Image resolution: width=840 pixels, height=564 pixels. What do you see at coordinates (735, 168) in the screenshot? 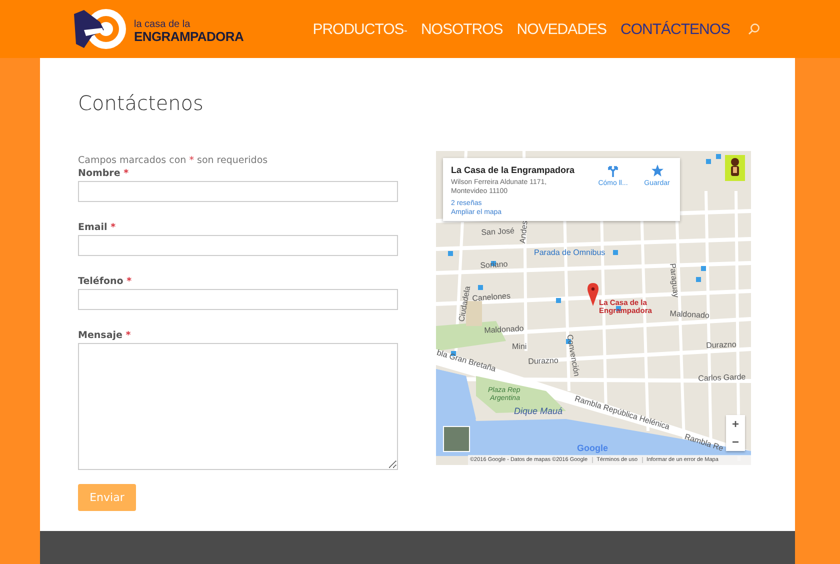
I see `person-figure-icon` at bounding box center [735, 168].